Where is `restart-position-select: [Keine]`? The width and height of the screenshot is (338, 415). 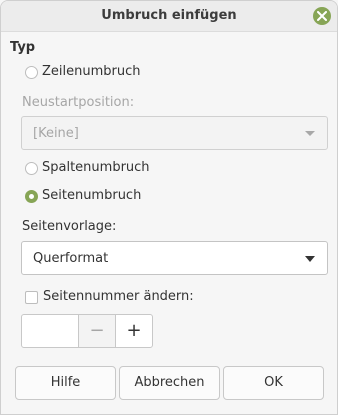 restart-position-select: [Keine] is located at coordinates (174, 133).